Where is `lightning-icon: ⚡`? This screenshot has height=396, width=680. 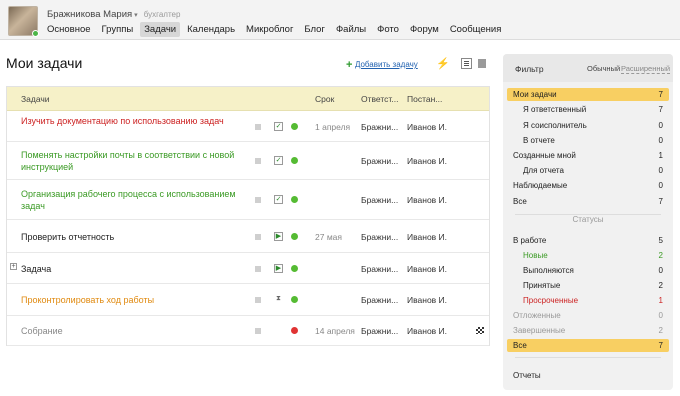 lightning-icon: ⚡ is located at coordinates (443, 63).